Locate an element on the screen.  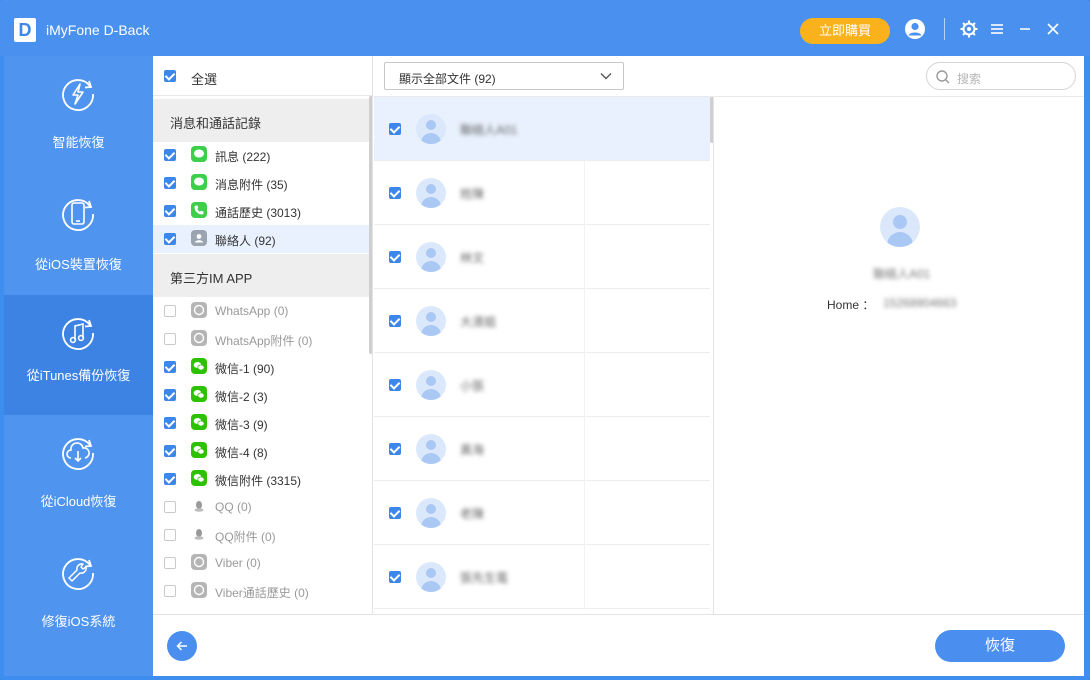
category-item-wechat-4: 微信-4 (8) is located at coordinates (261, 451).